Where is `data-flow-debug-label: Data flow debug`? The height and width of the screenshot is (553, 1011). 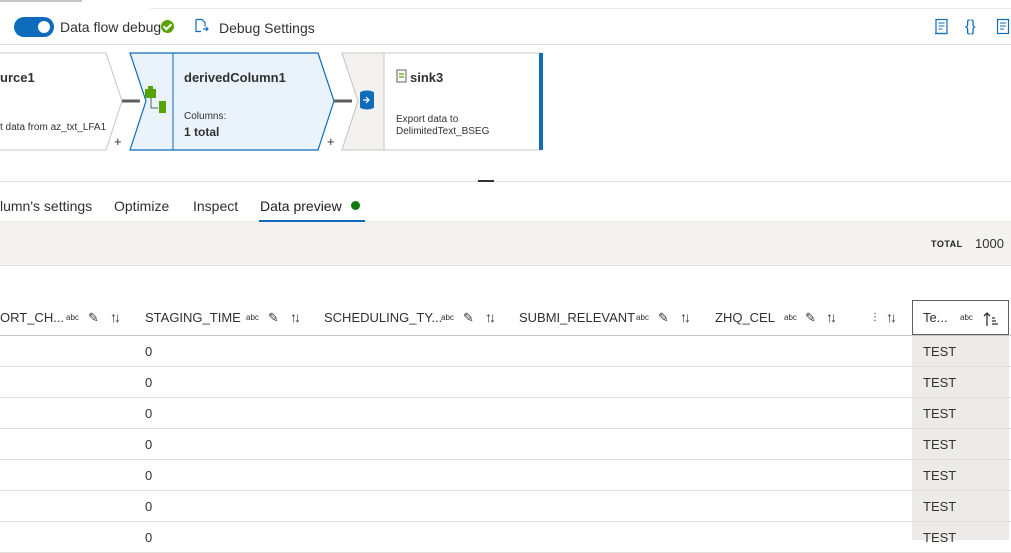
data-flow-debug-label: Data flow debug is located at coordinates (111, 27).